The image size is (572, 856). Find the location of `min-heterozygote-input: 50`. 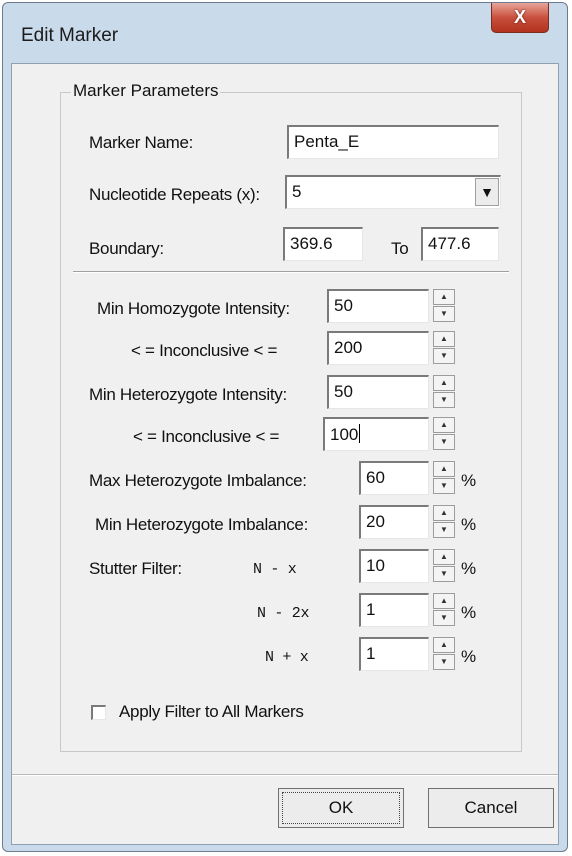

min-heterozygote-input: 50 is located at coordinates (378, 392).